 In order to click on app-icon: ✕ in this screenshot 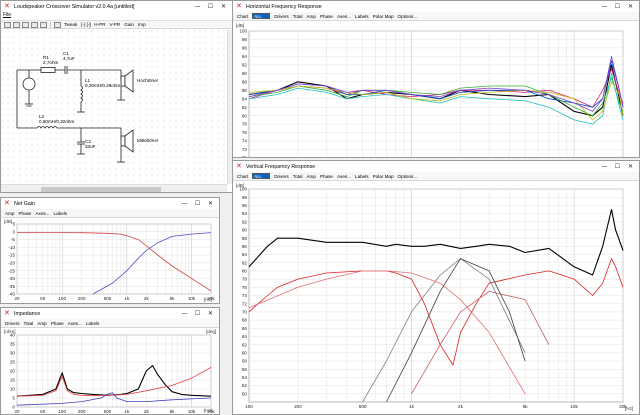, I will do `click(239, 6)`.